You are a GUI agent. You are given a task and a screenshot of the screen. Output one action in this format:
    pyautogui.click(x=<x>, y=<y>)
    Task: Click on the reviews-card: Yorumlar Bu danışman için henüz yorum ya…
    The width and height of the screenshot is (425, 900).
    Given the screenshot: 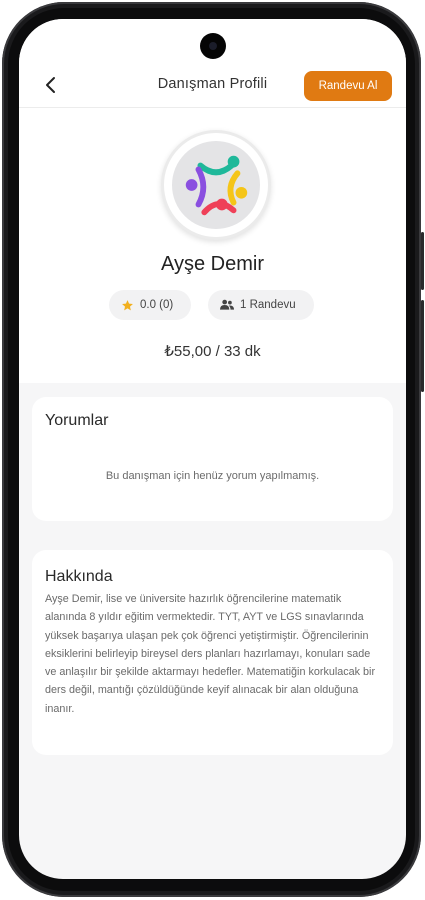 What is the action you would take?
    pyautogui.click(x=212, y=459)
    